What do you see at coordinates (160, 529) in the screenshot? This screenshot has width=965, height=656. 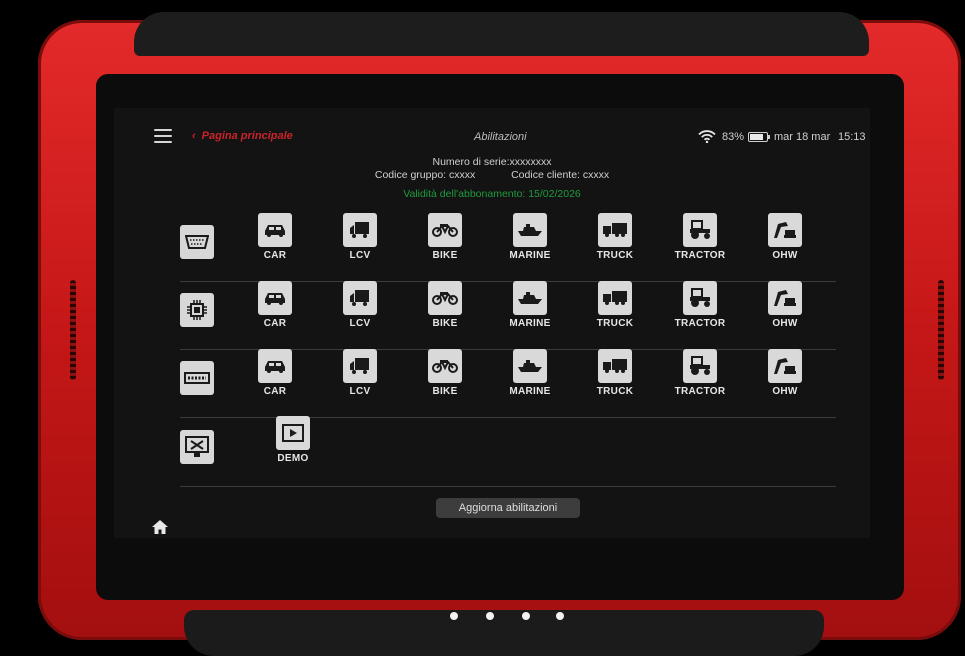 I see `home-icon` at bounding box center [160, 529].